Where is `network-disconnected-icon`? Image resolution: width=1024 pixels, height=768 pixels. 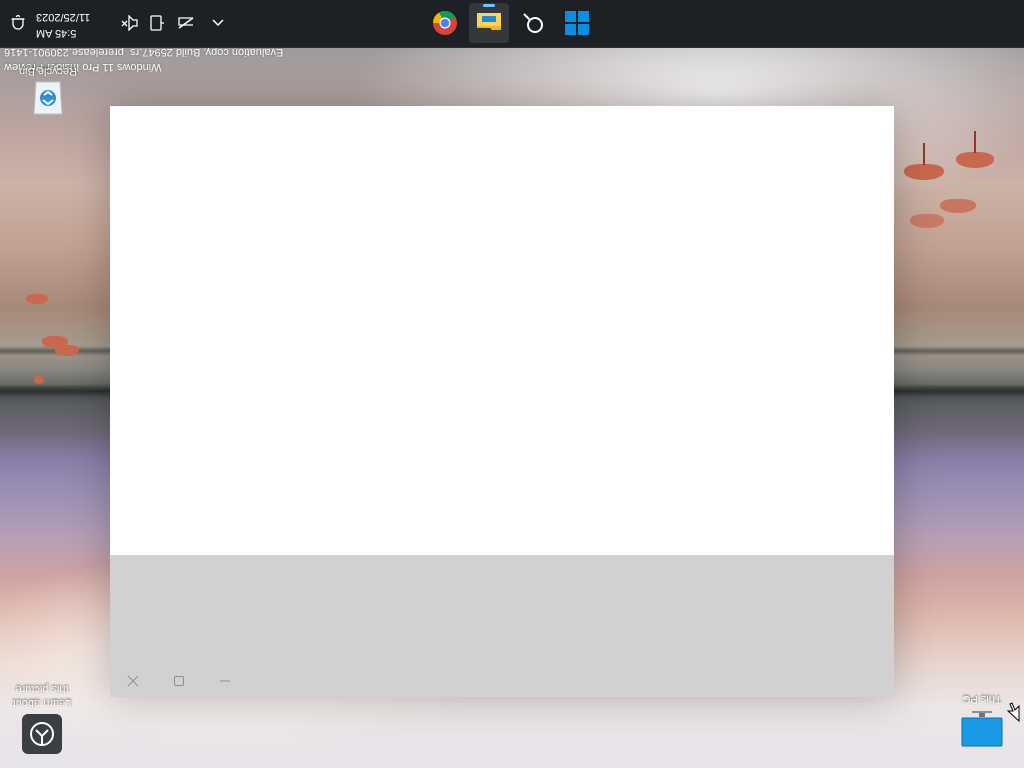
network-disconnected-icon is located at coordinates (186, 23).